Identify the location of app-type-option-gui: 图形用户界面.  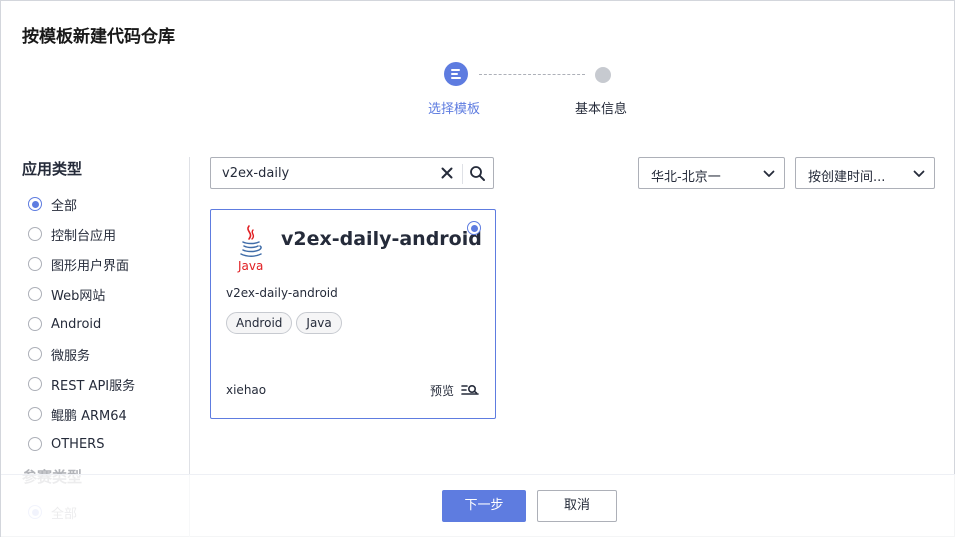
(106, 264).